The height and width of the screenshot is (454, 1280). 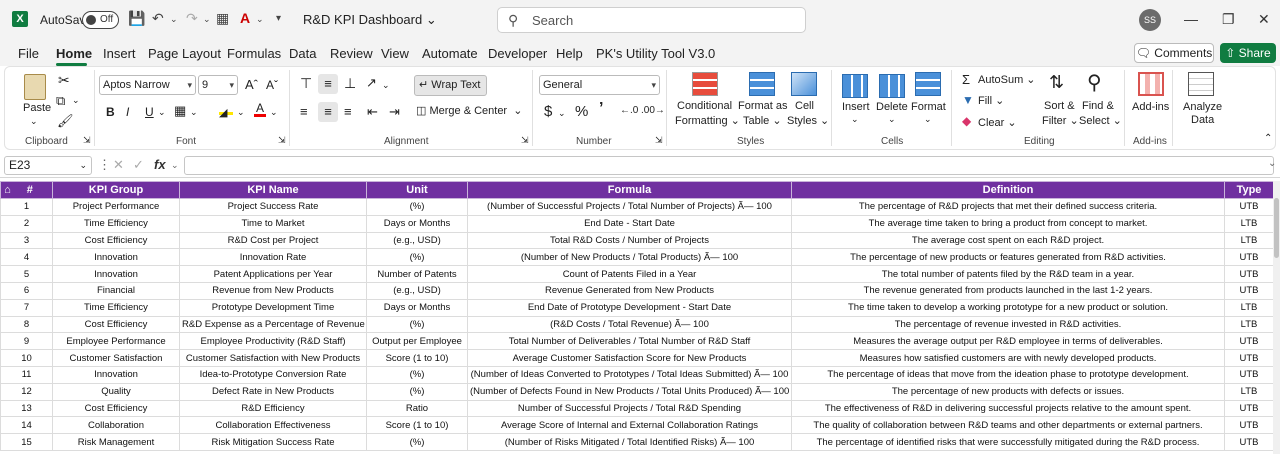 What do you see at coordinates (707, 120) in the screenshot?
I see `conditional-formatting-label-2: Formatting ⌄` at bounding box center [707, 120].